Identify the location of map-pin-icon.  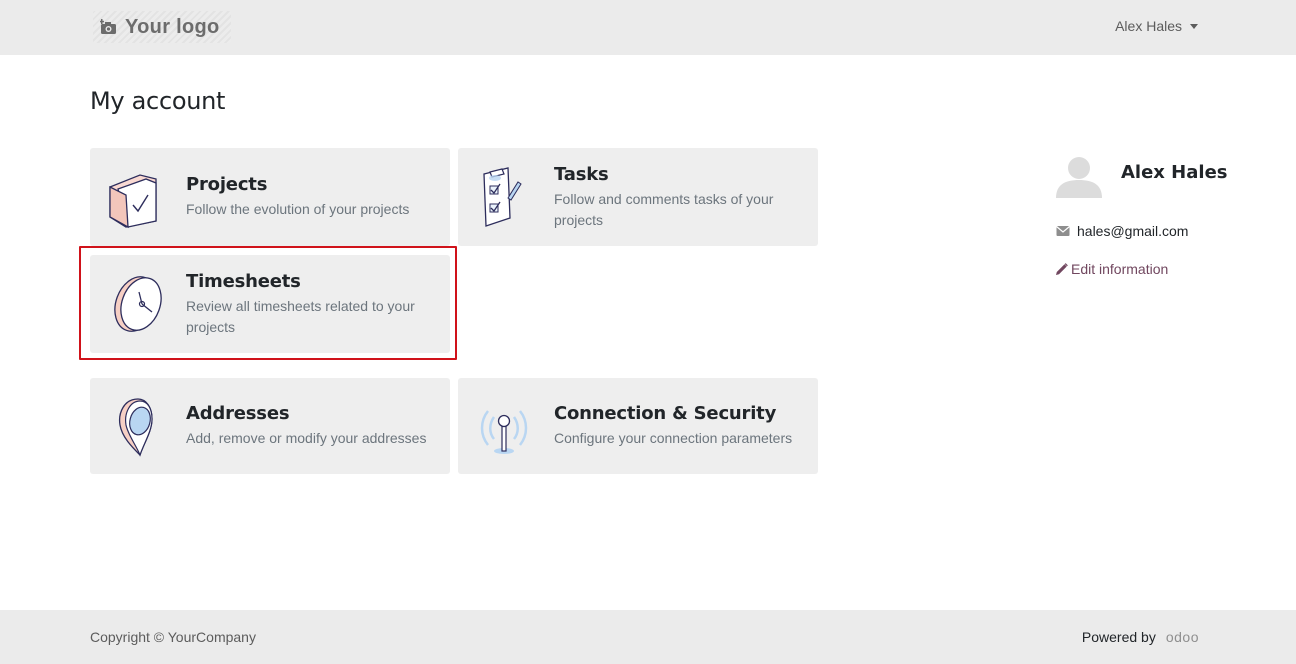
(135, 427).